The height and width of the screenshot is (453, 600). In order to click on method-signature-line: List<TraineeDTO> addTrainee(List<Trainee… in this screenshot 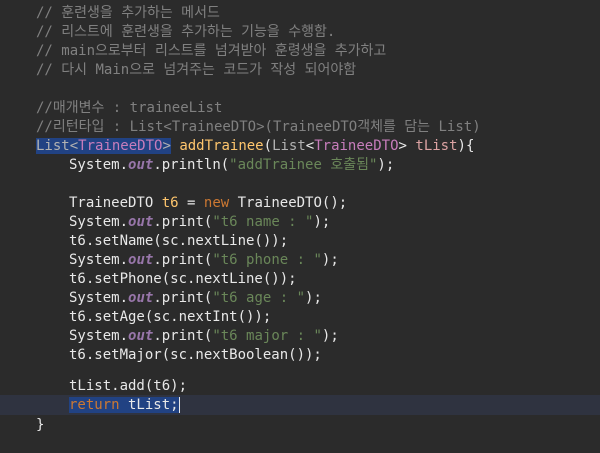, I will do `click(300, 146)`.